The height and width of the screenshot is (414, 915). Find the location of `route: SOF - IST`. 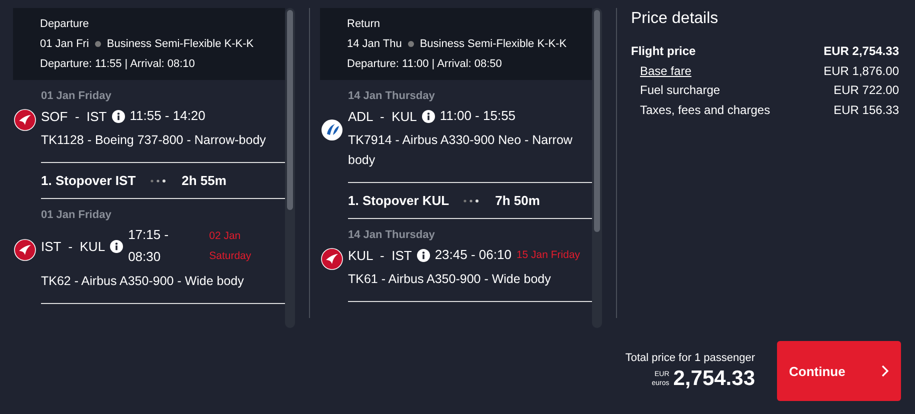

route: SOF - IST is located at coordinates (74, 116).